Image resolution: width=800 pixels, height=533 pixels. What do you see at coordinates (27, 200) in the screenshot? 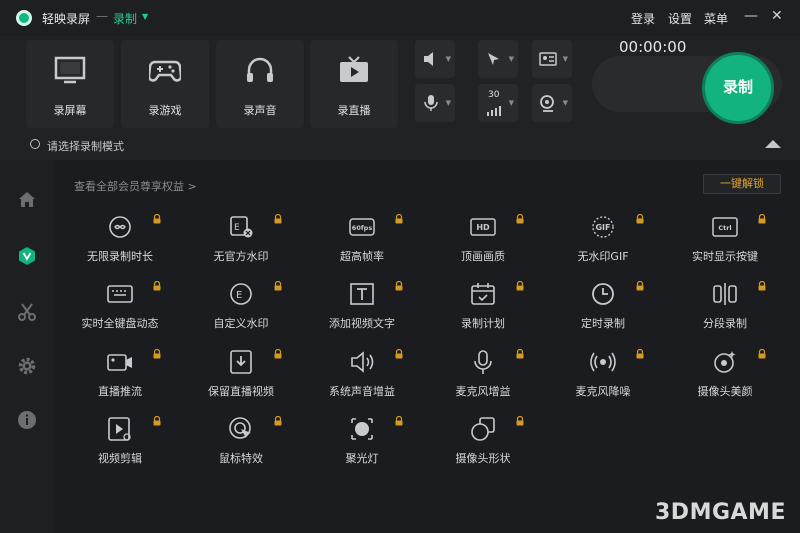
I see `sidebar-item-home` at bounding box center [27, 200].